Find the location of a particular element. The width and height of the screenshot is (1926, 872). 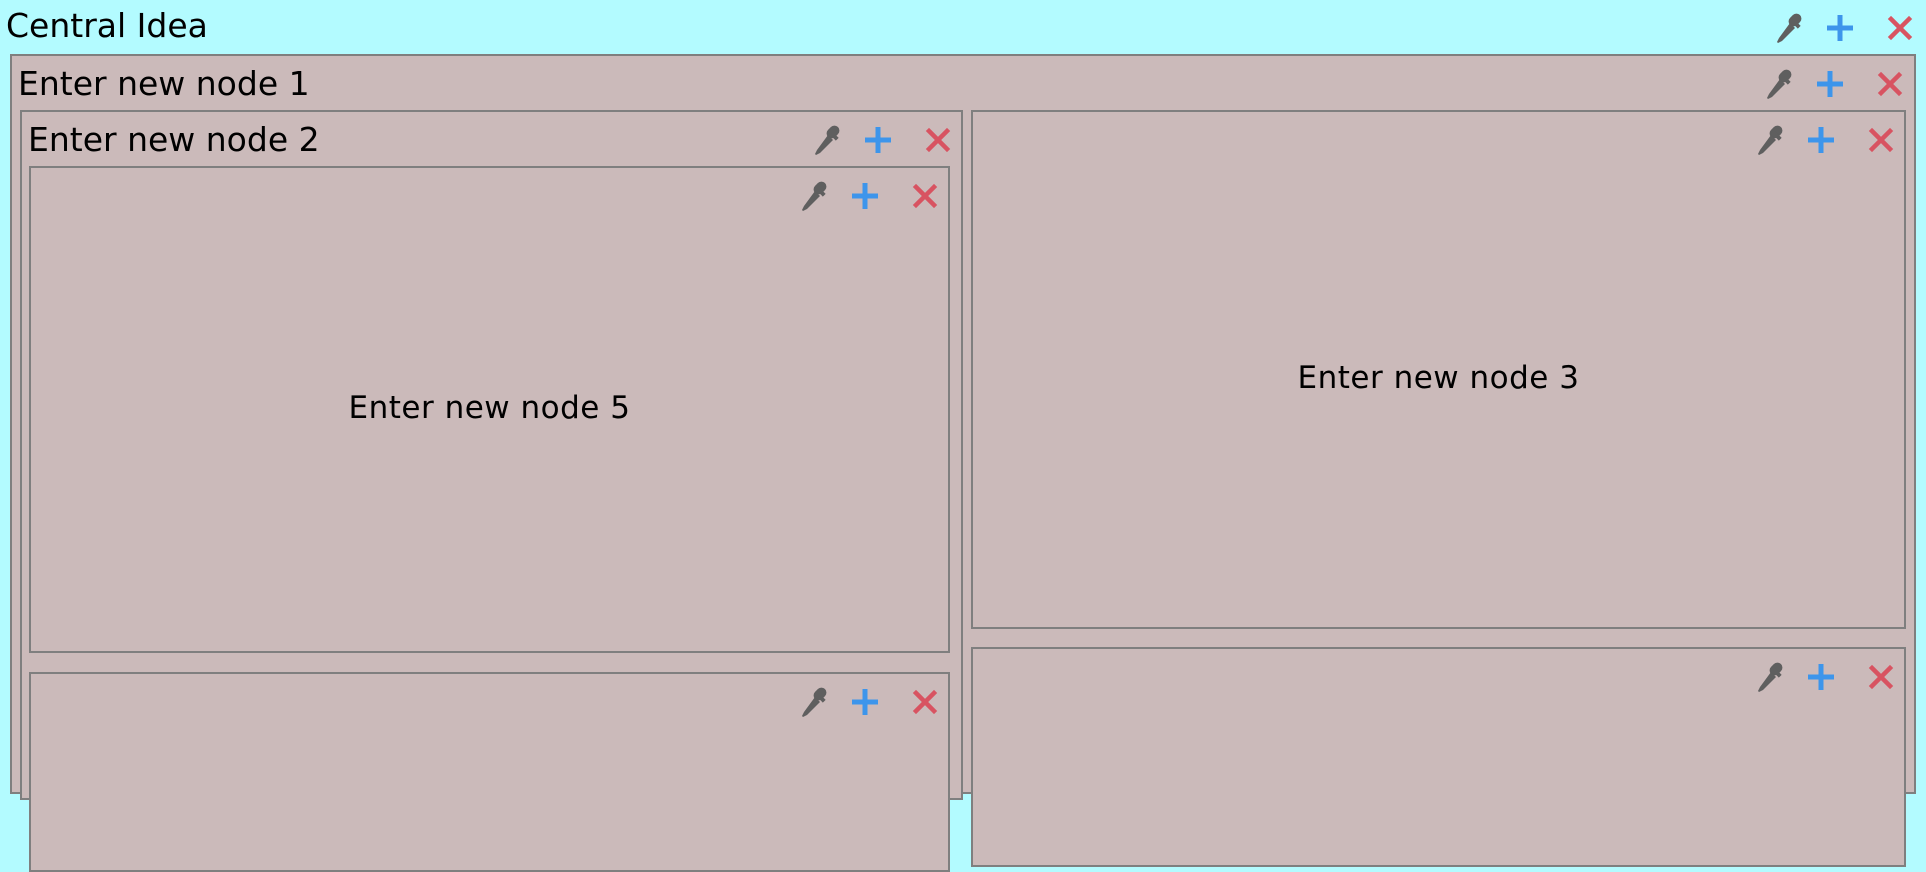

node-title: Enter new node 5 is located at coordinates (489, 408).